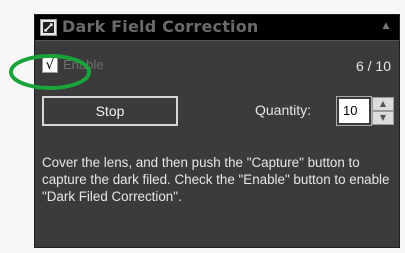  Describe the element at coordinates (50, 65) in the screenshot. I see `enable-checkbox: √` at that location.